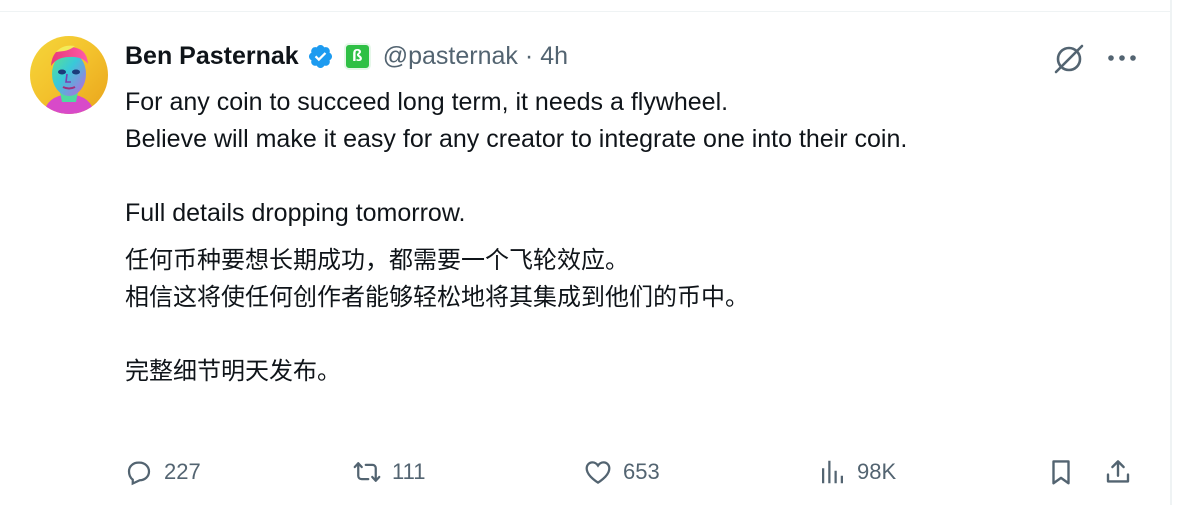 The height and width of the screenshot is (505, 1200). I want to click on share-icon, so click(1118, 471).